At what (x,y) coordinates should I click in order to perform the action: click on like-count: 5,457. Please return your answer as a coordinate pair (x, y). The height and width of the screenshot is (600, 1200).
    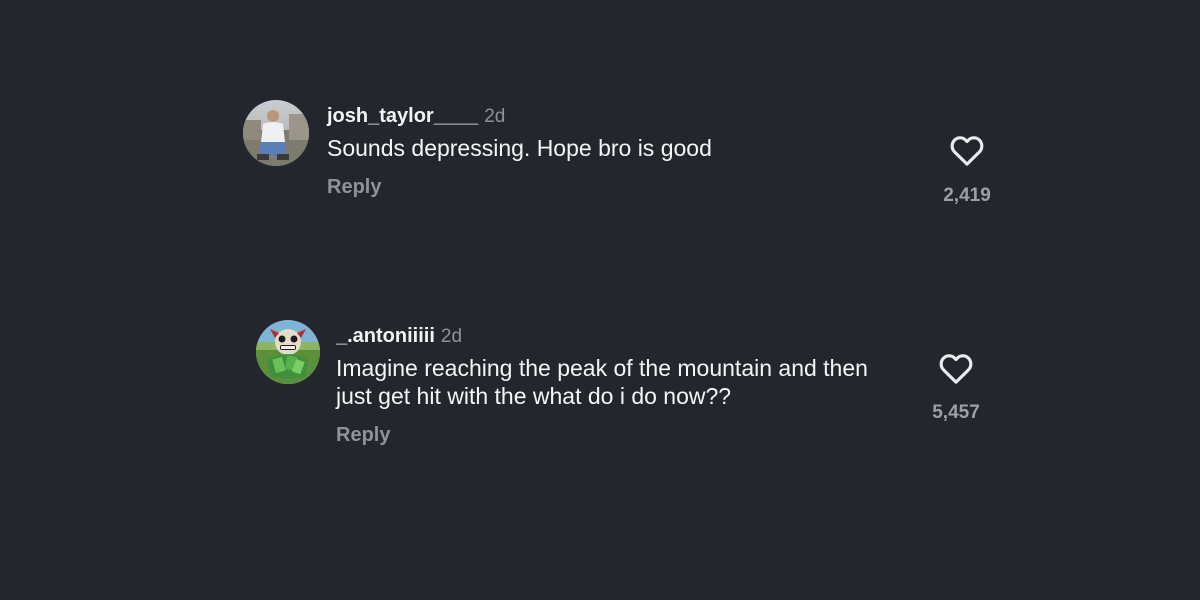
    Looking at the image, I should click on (956, 412).